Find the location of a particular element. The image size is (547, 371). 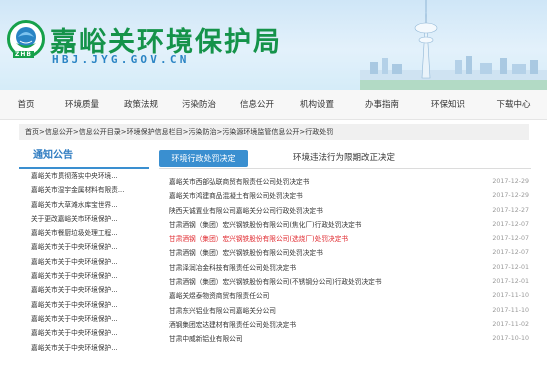

document-title-link: 甘肃酒钢（集团）宏兴钢铁股份有限公司(不锈钢分公司)行政处罚决定书 is located at coordinates (275, 282).